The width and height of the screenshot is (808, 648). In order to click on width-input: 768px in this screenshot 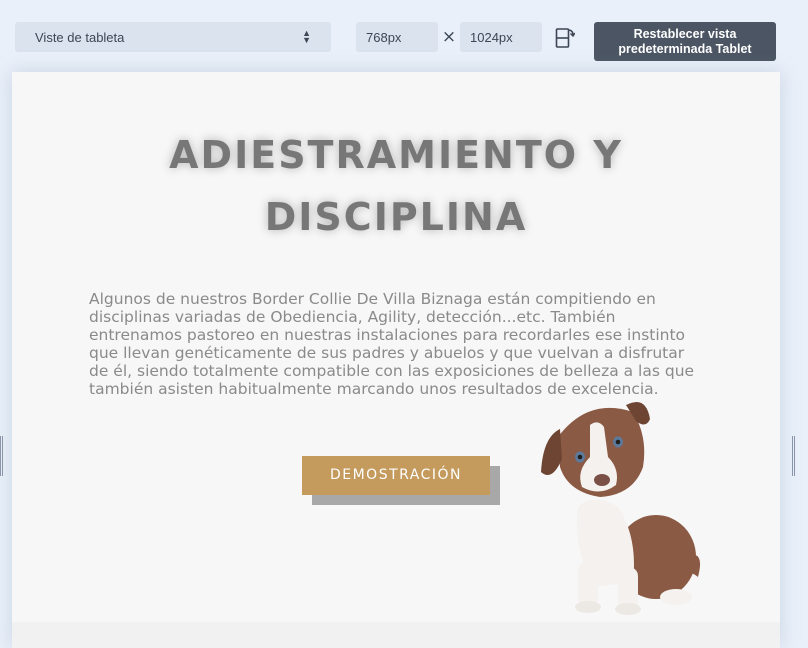, I will do `click(397, 37)`.